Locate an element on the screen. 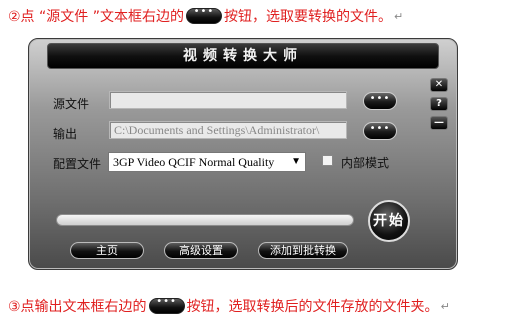 This screenshot has width=525, height=326. minimize-button: — is located at coordinates (439, 123).